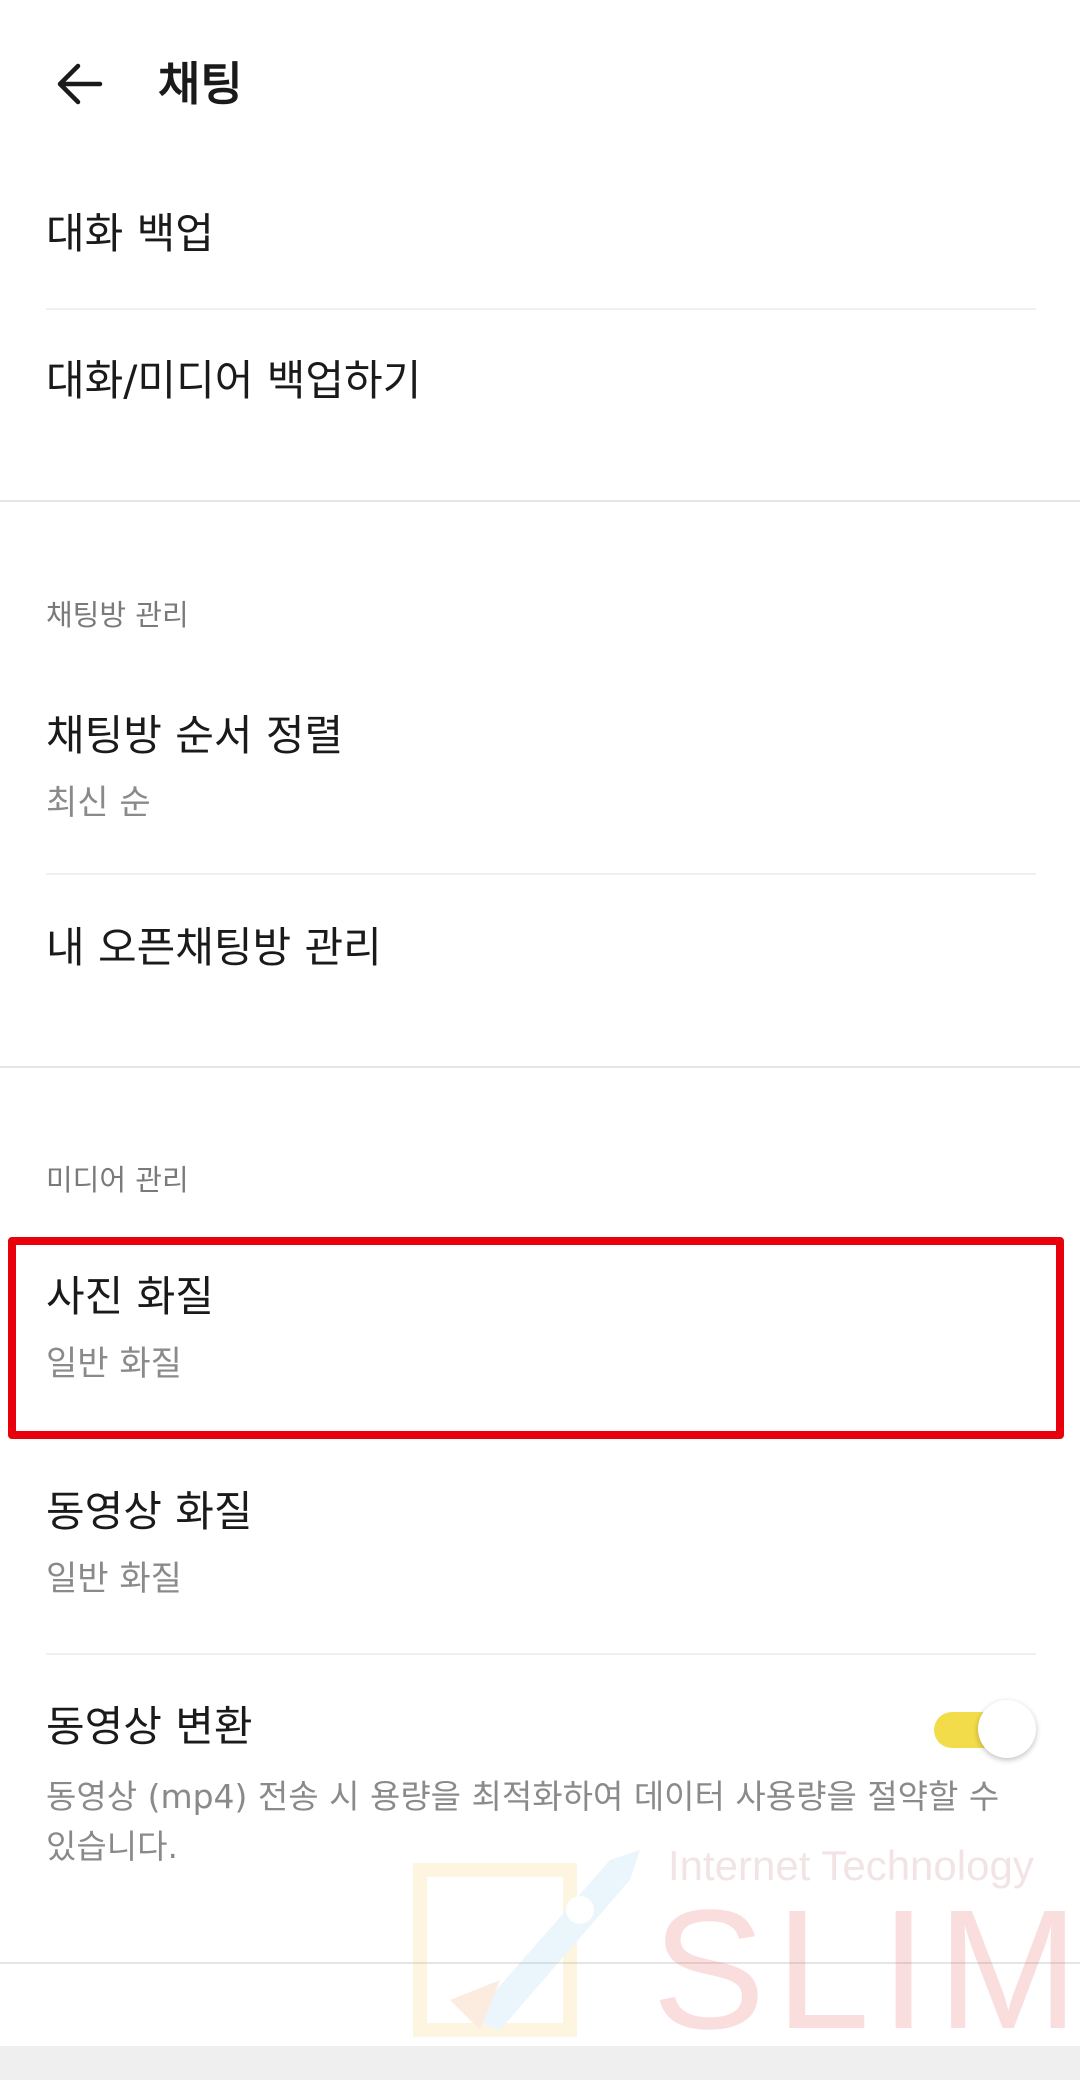  What do you see at coordinates (866, 1970) in the screenshot?
I see `watermark-big-text: SLIM` at bounding box center [866, 1970].